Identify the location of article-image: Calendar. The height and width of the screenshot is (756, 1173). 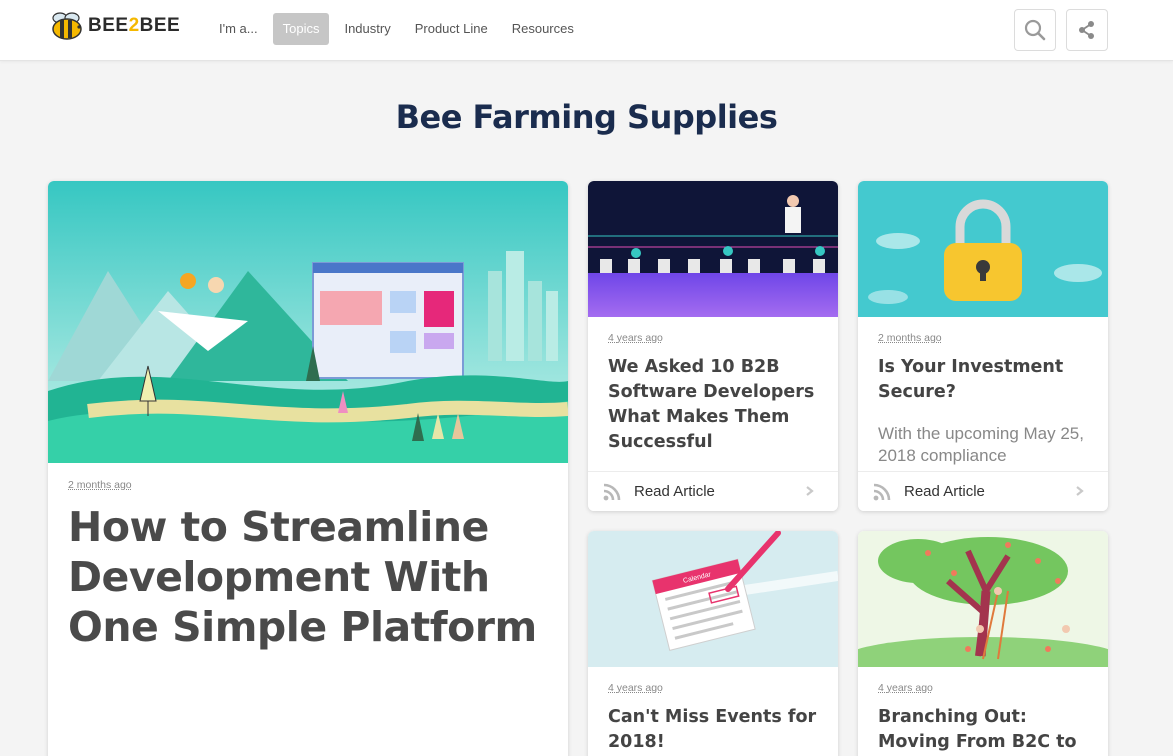
(713, 599).